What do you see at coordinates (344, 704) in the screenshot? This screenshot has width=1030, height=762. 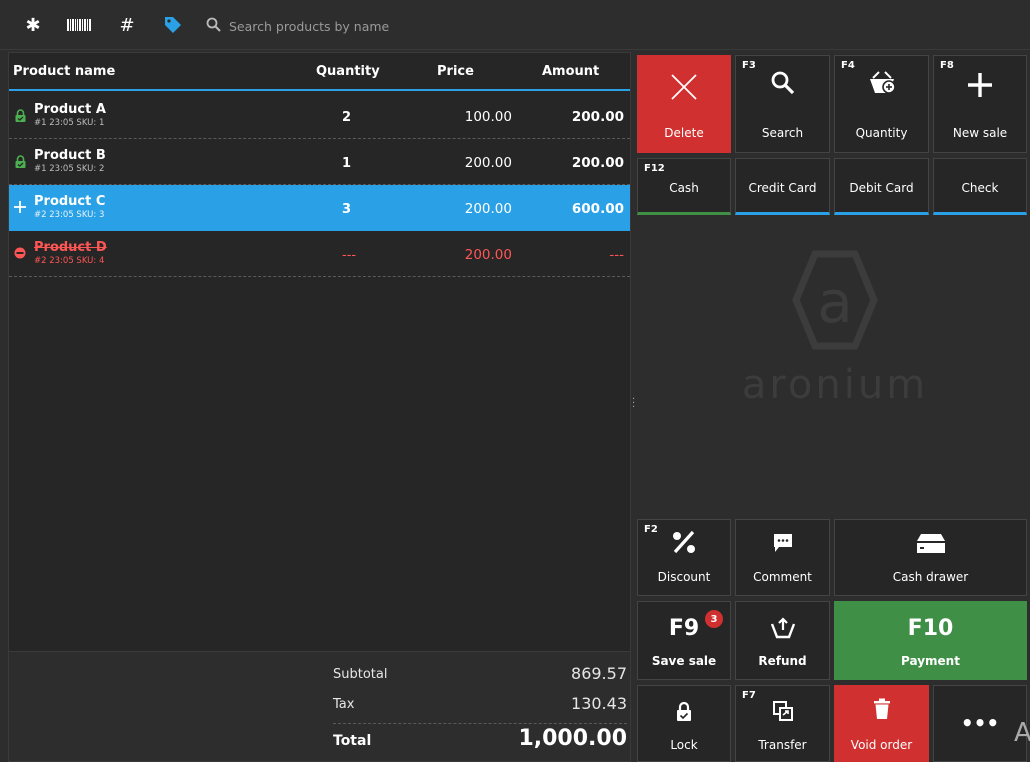 I see `tax-label: Tax` at bounding box center [344, 704].